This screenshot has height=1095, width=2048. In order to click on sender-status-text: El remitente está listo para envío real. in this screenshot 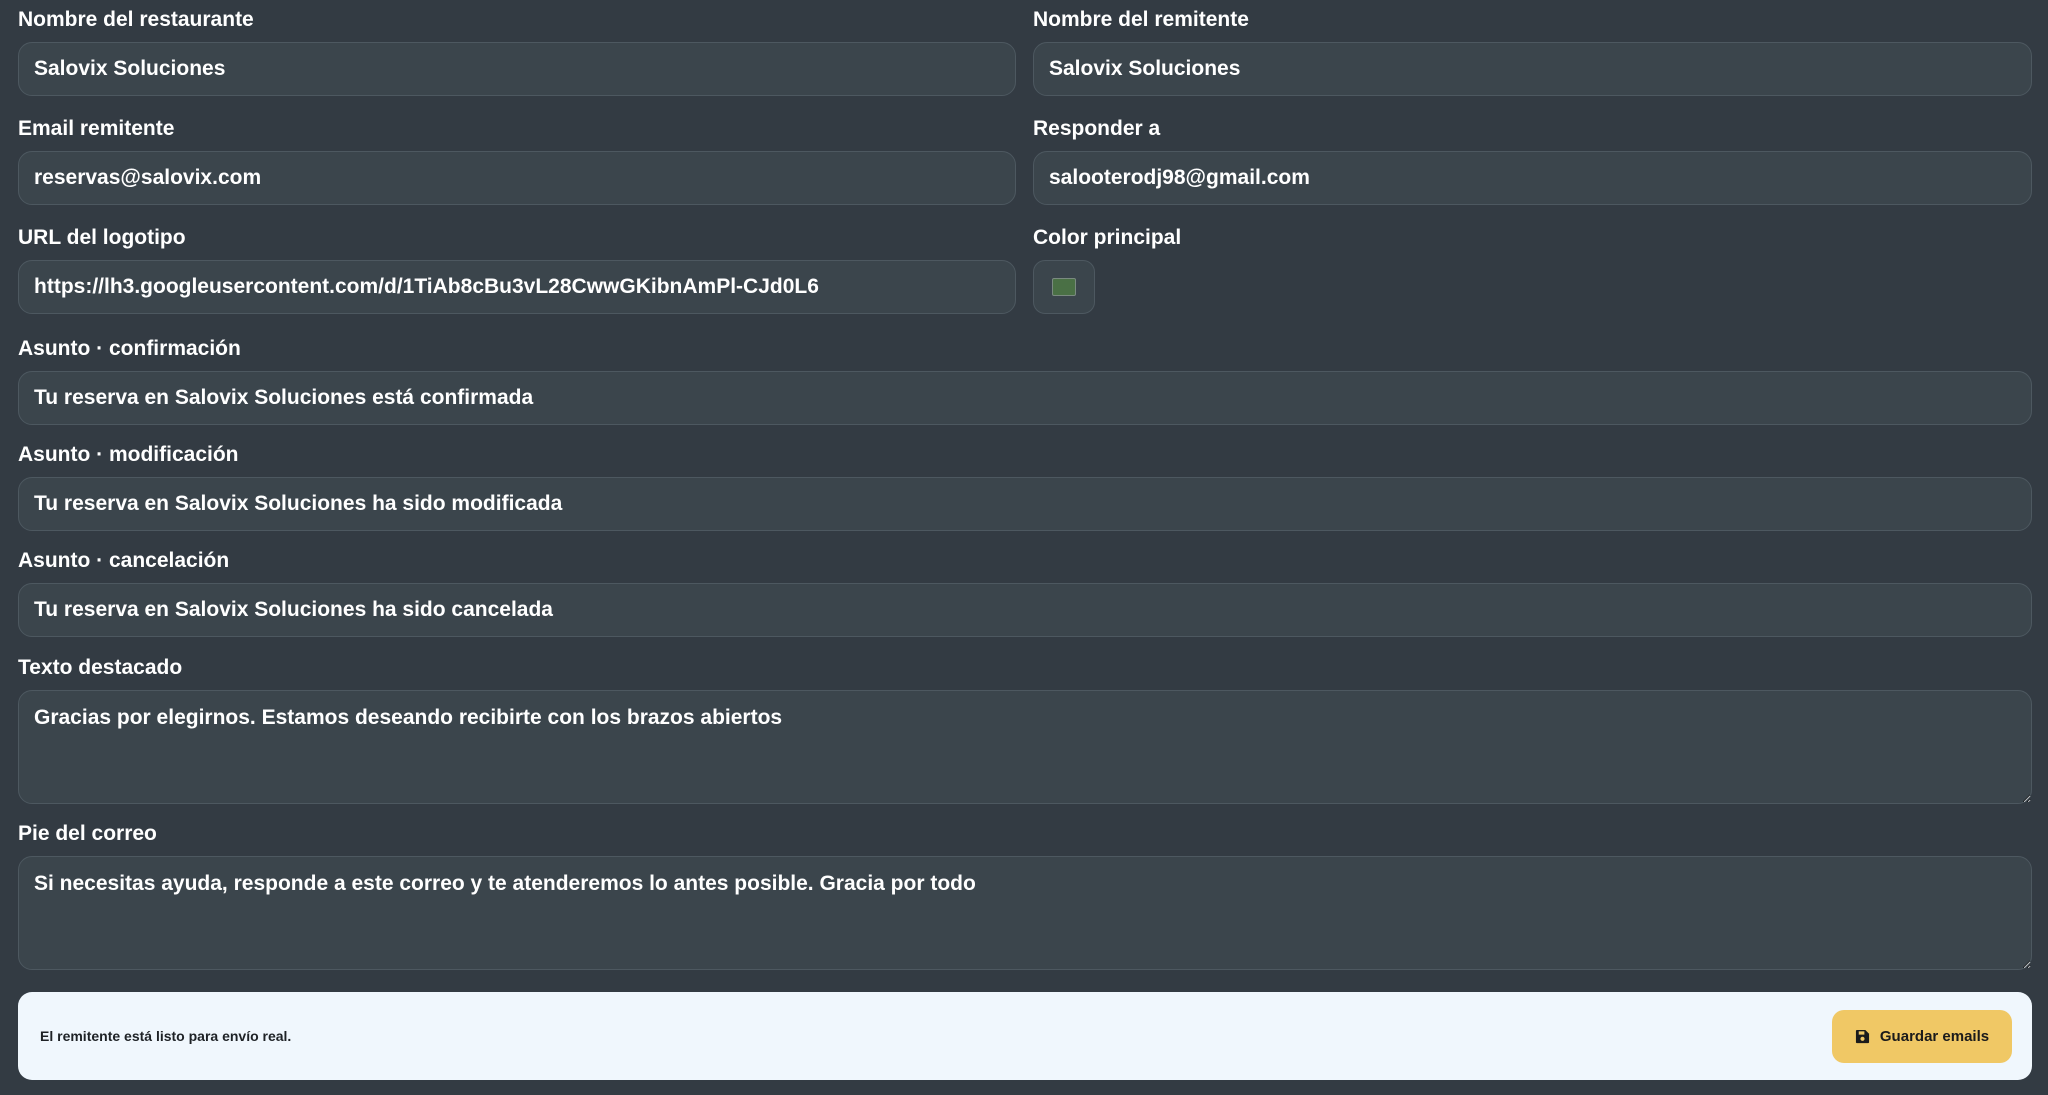, I will do `click(166, 1036)`.